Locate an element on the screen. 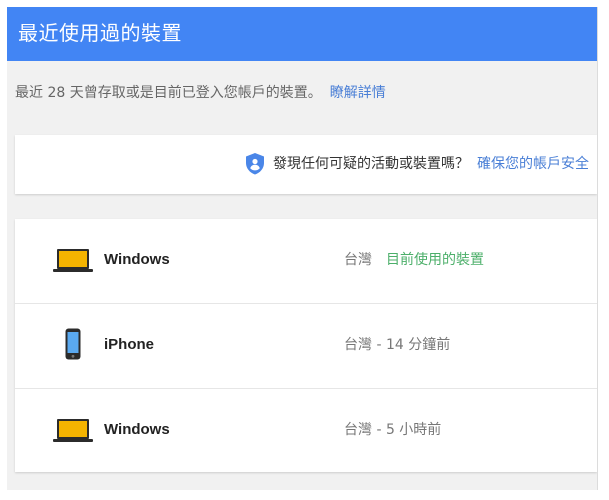 Image resolution: width=609 pixels, height=500 pixels. phone-icon is located at coordinates (73, 344).